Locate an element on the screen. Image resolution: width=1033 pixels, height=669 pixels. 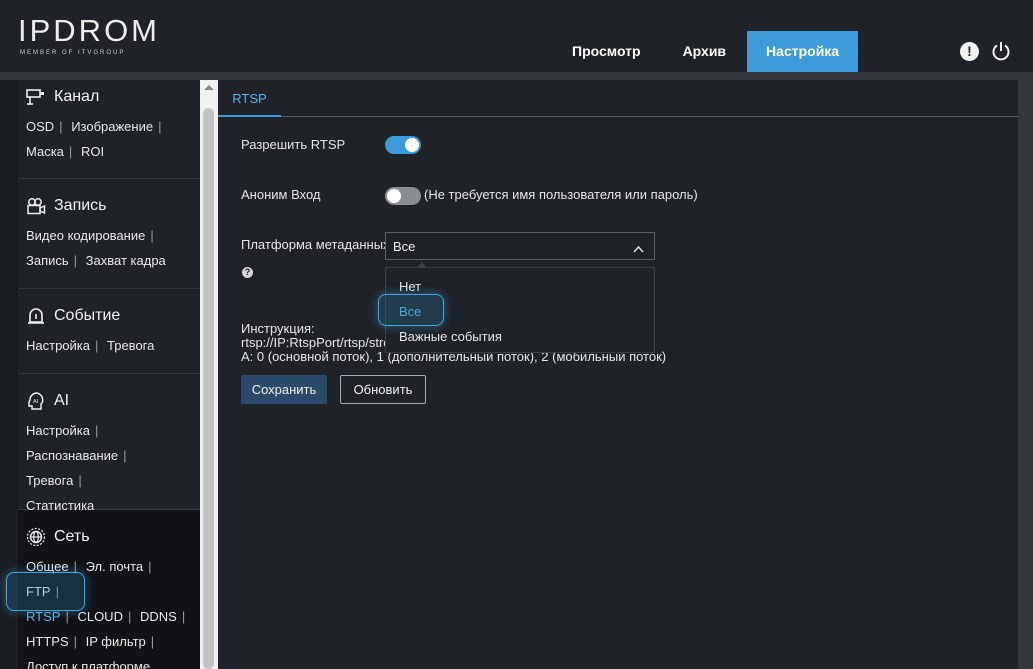
sidebar-item-ai-settings: Настройка is located at coordinates (58, 430).